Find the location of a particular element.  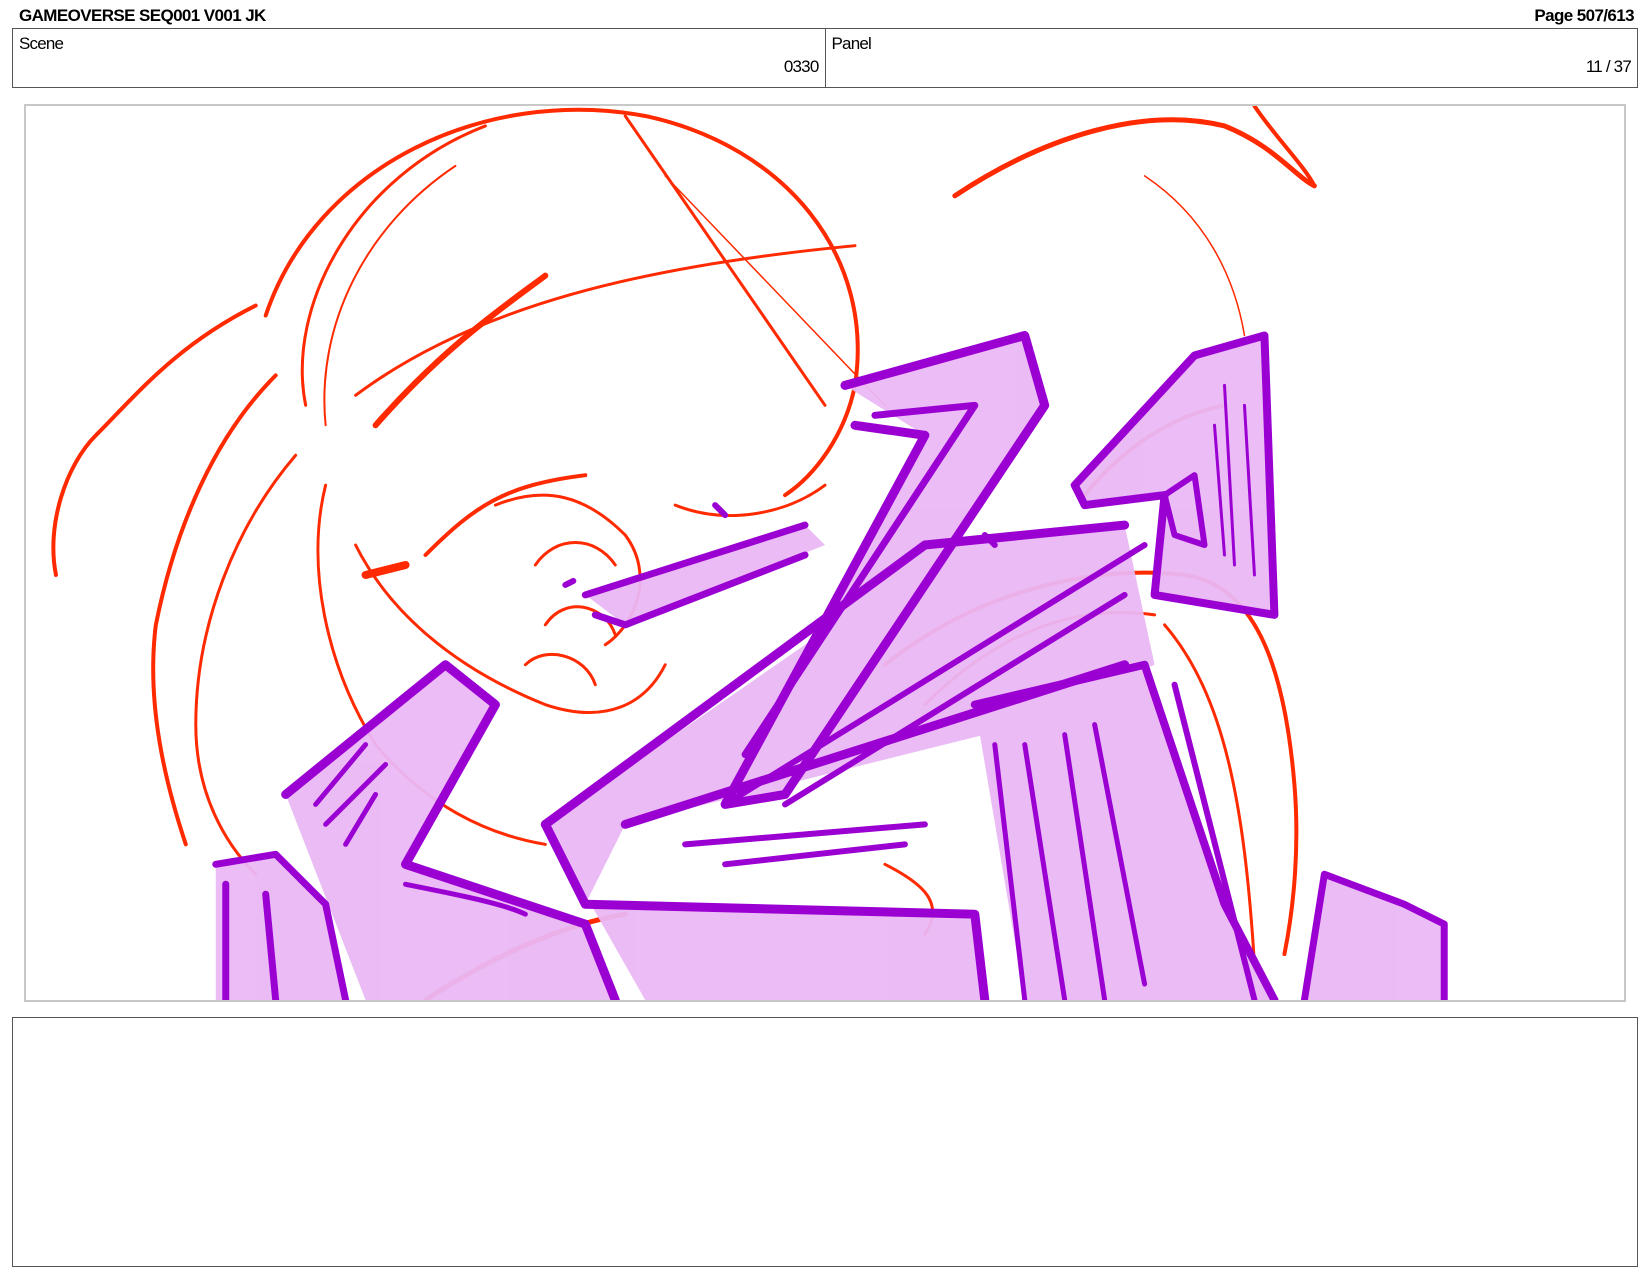

scene-cell: Scene 0330 is located at coordinates (419, 58).